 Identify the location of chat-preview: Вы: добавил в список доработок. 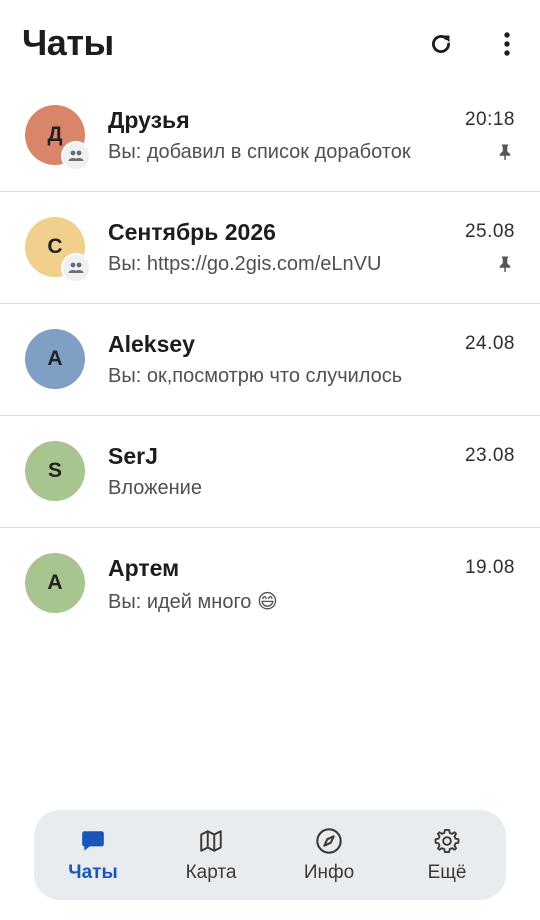
(259, 152).